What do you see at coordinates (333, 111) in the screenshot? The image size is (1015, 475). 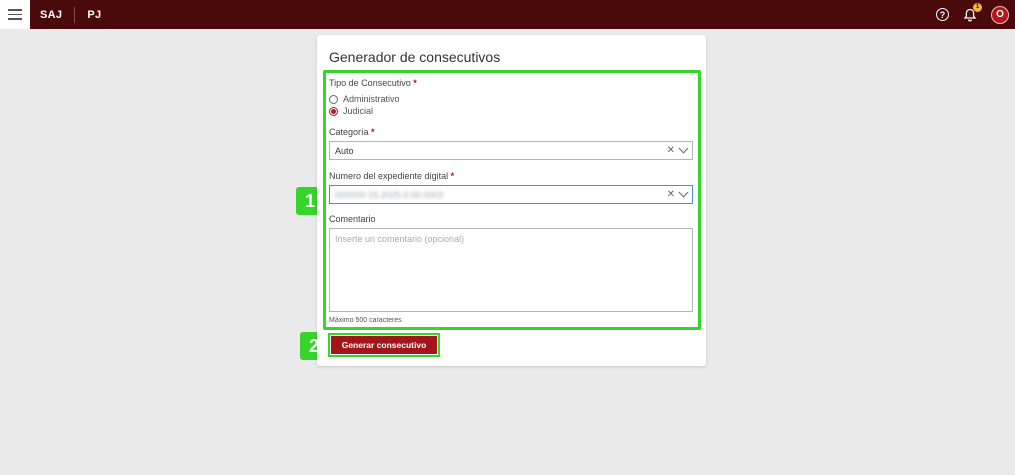 I see `radio-circle-checked` at bounding box center [333, 111].